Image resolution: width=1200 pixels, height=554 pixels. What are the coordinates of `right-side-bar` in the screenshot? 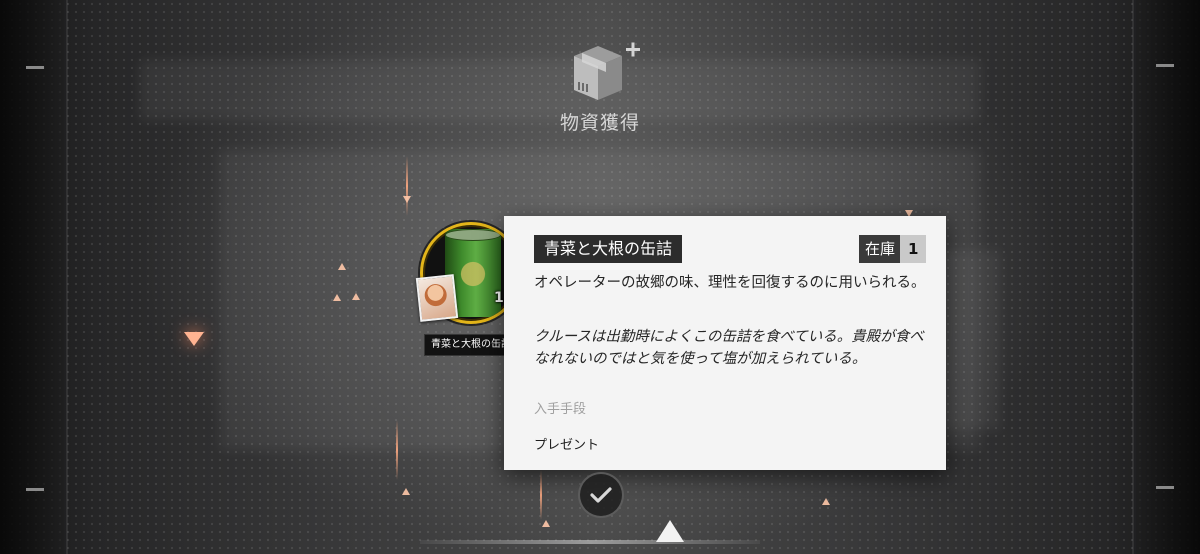 It's located at (1168, 277).